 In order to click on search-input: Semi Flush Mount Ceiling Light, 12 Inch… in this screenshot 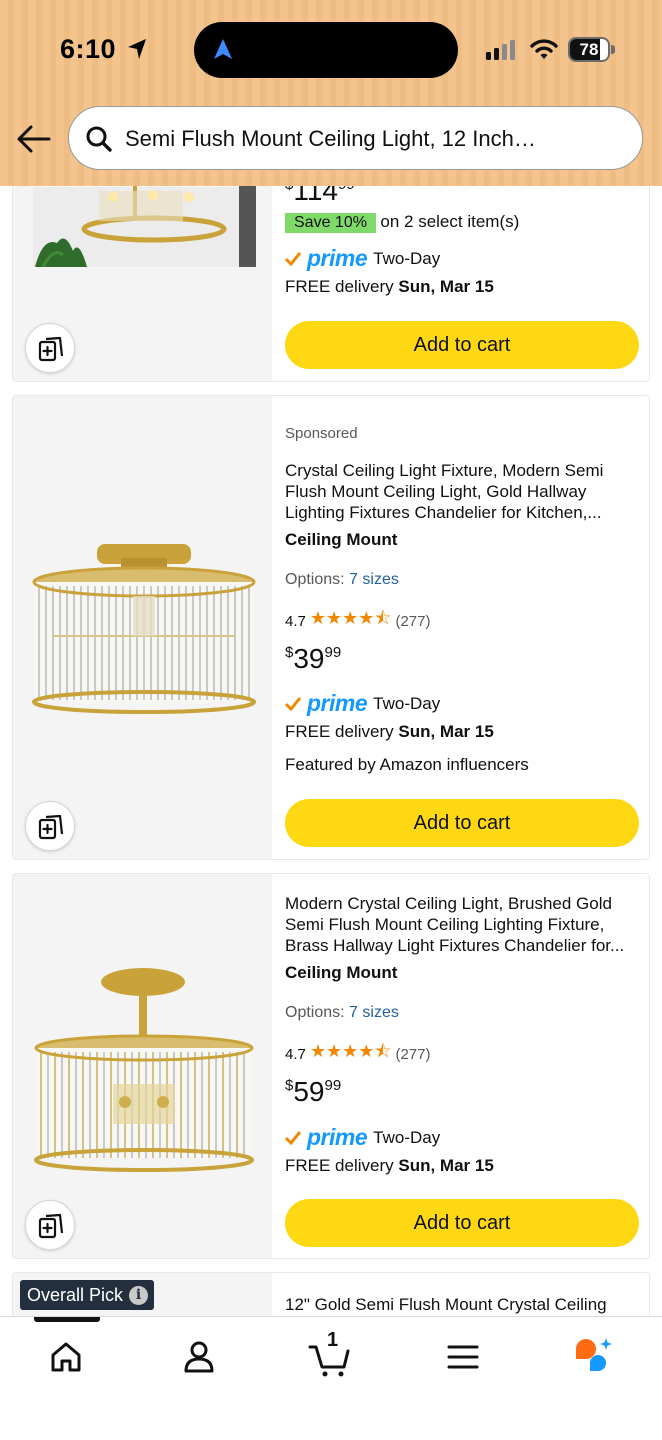, I will do `click(355, 138)`.